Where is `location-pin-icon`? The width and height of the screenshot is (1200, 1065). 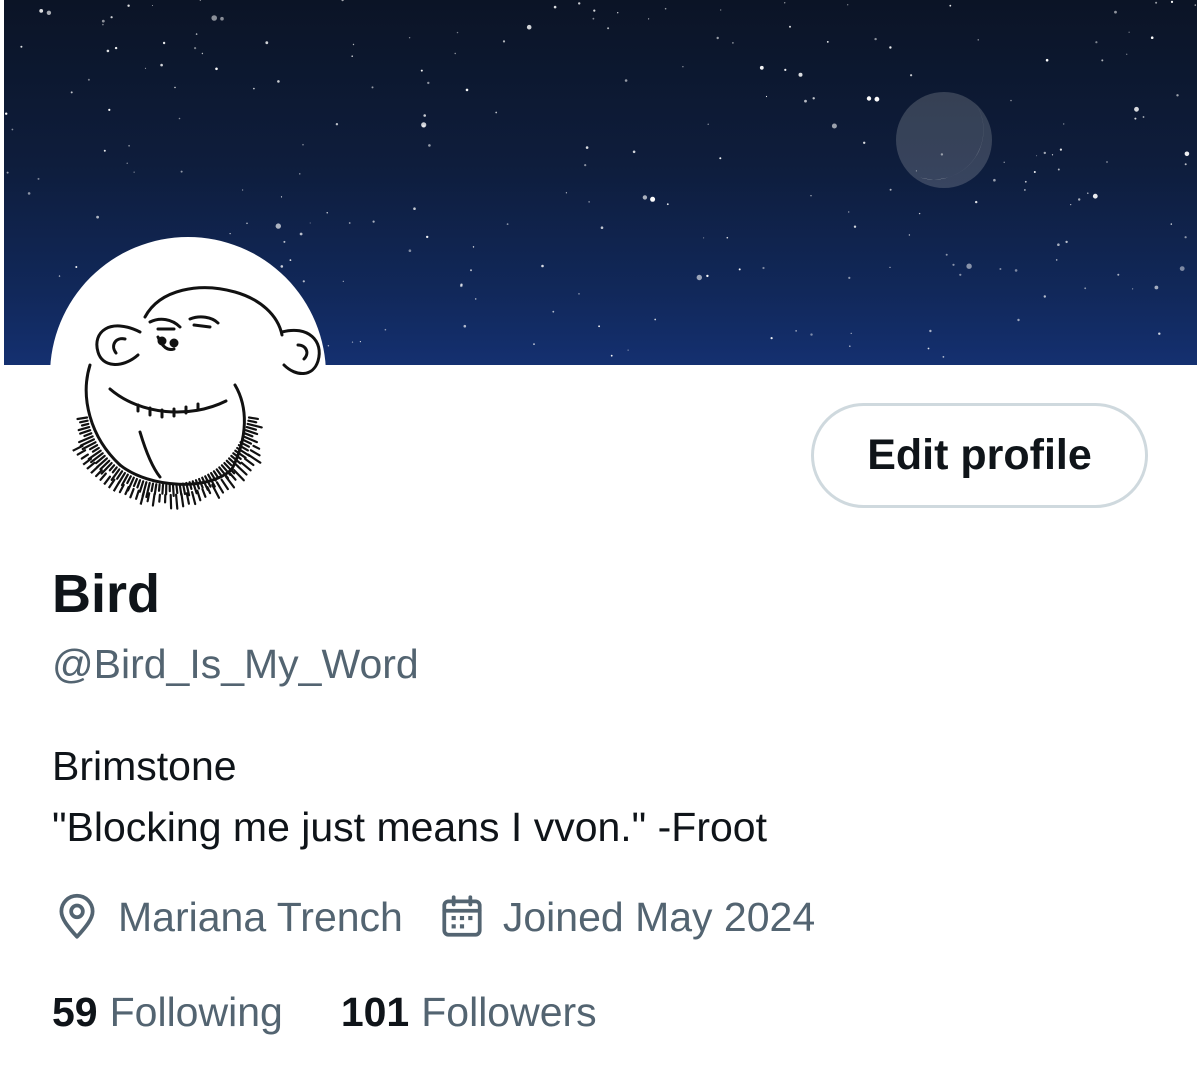
location-pin-icon is located at coordinates (77, 917).